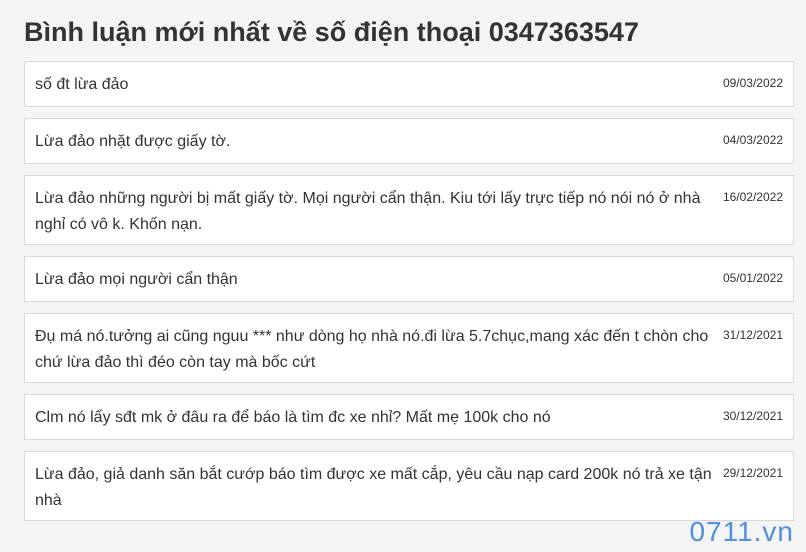 This screenshot has height=552, width=806. What do you see at coordinates (752, 473) in the screenshot?
I see `comment-date: 29/12/2021` at bounding box center [752, 473].